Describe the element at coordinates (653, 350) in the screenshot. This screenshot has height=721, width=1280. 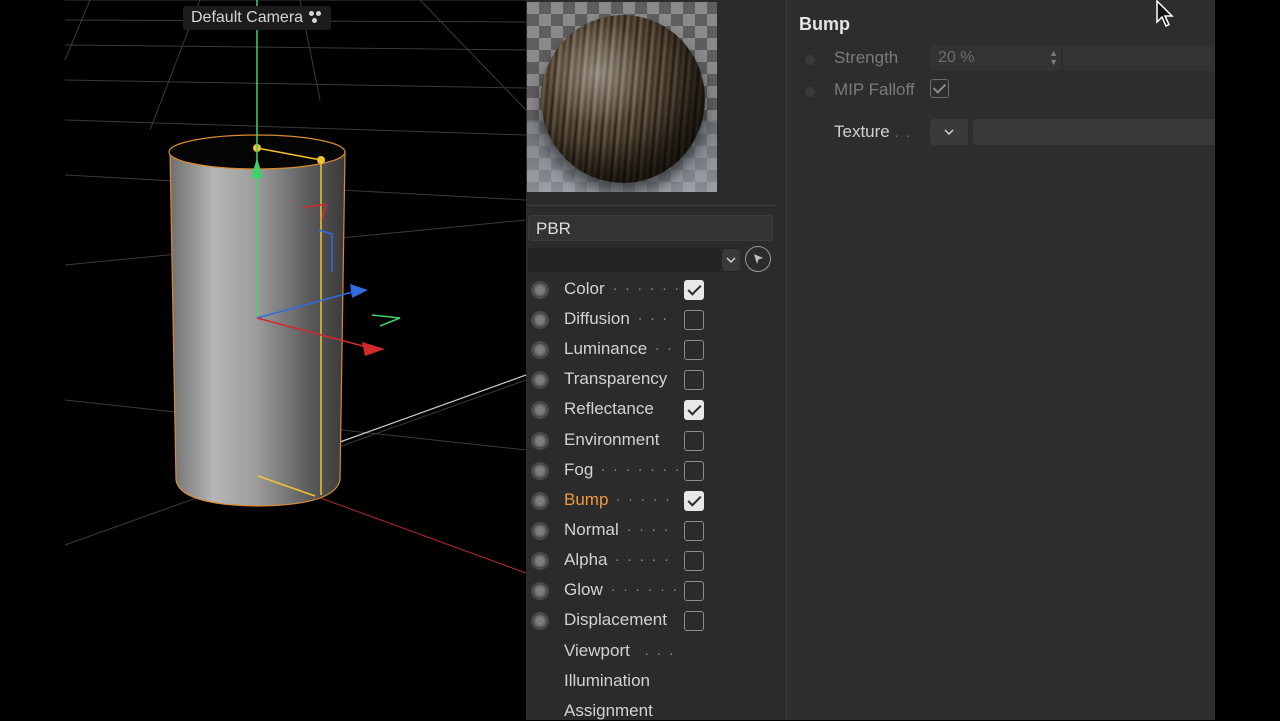
I see `channel-row-luminance: Luminance . .` at that location.